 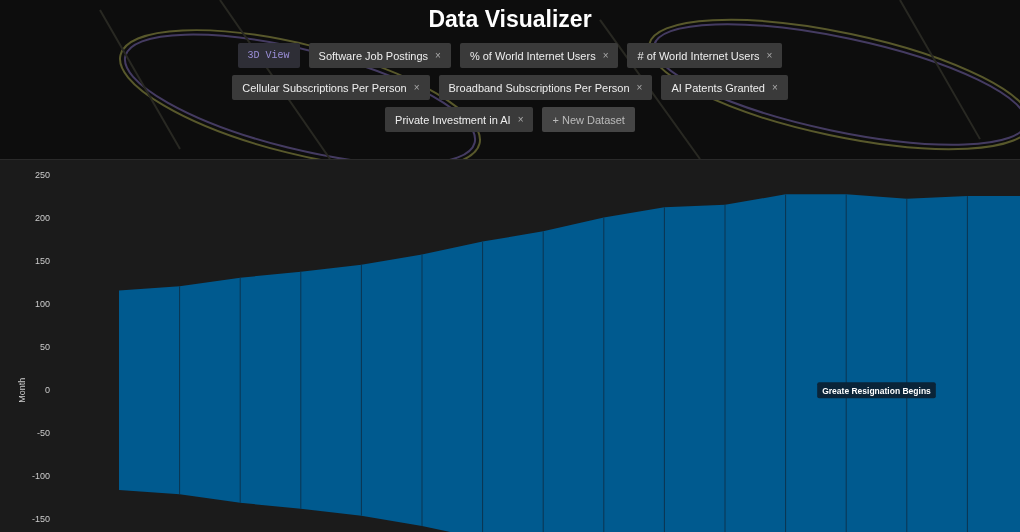 I want to click on dataset-tab: Software Job Postings ×, so click(x=379, y=55).